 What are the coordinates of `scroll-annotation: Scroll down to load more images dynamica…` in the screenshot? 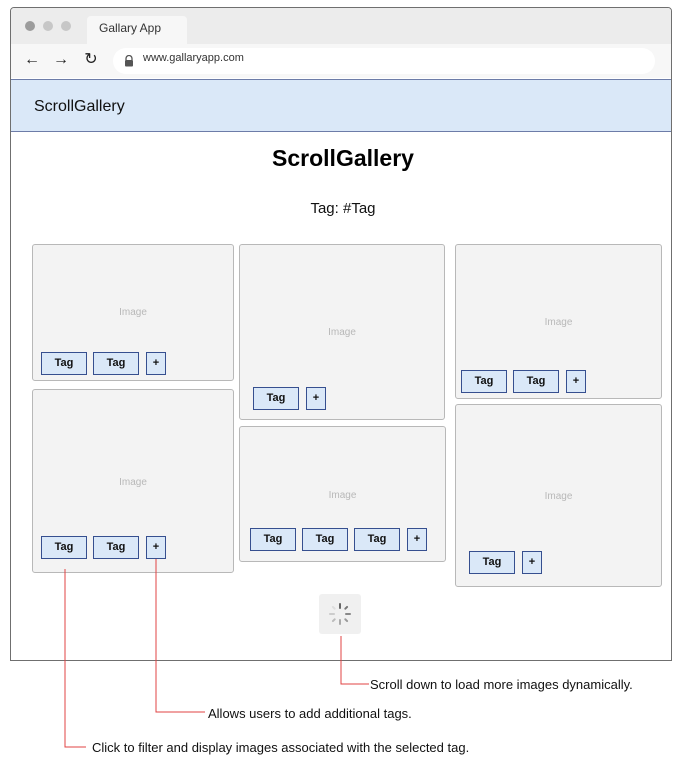 It's located at (501, 684).